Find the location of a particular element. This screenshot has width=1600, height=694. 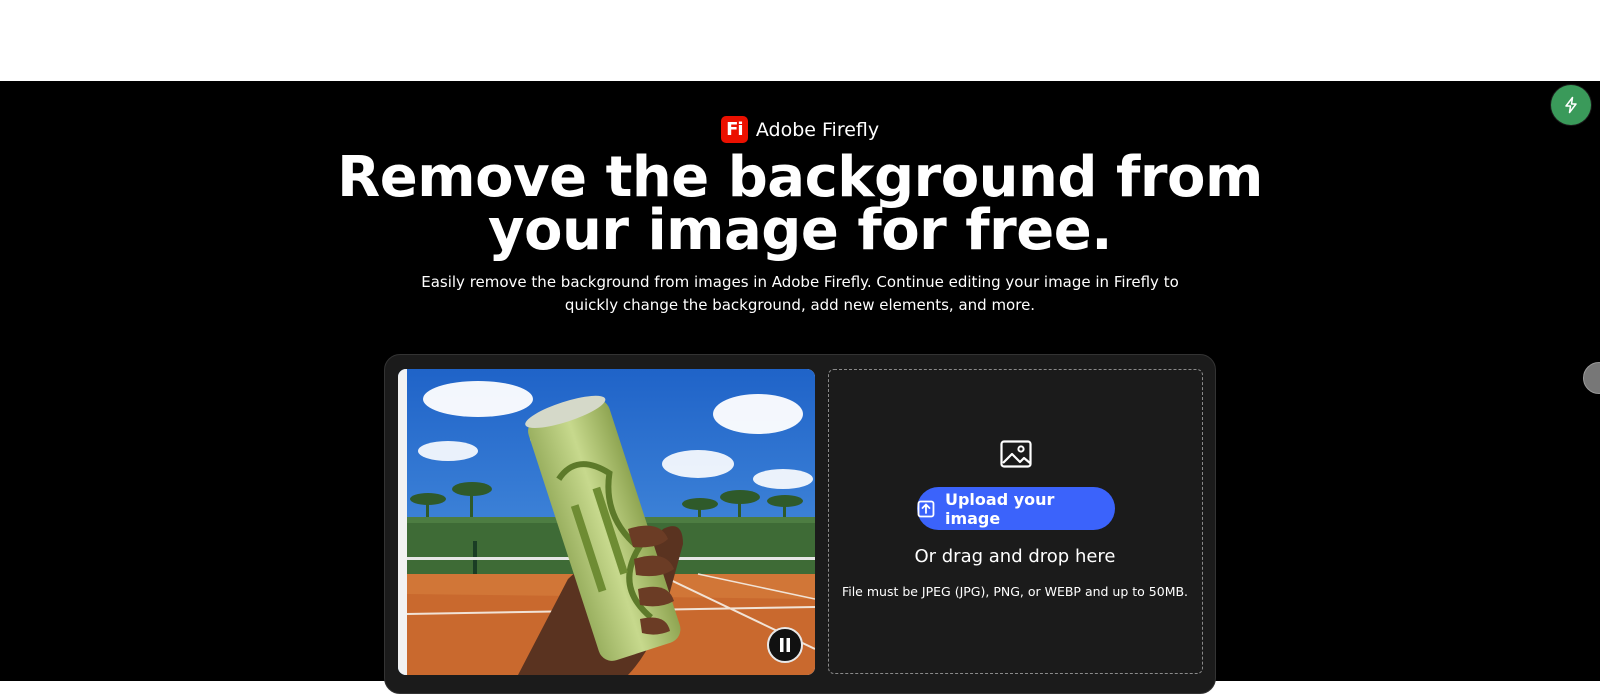

avatar-icon is located at coordinates (1591, 378).